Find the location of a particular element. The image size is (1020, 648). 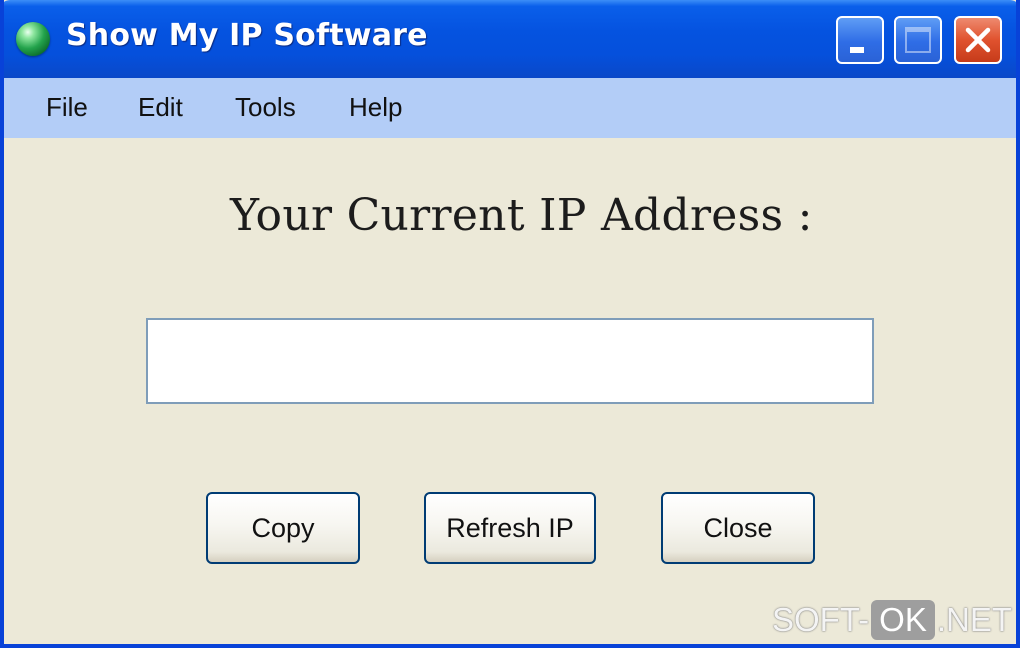

watermark-ok-badge: OK is located at coordinates (903, 620).